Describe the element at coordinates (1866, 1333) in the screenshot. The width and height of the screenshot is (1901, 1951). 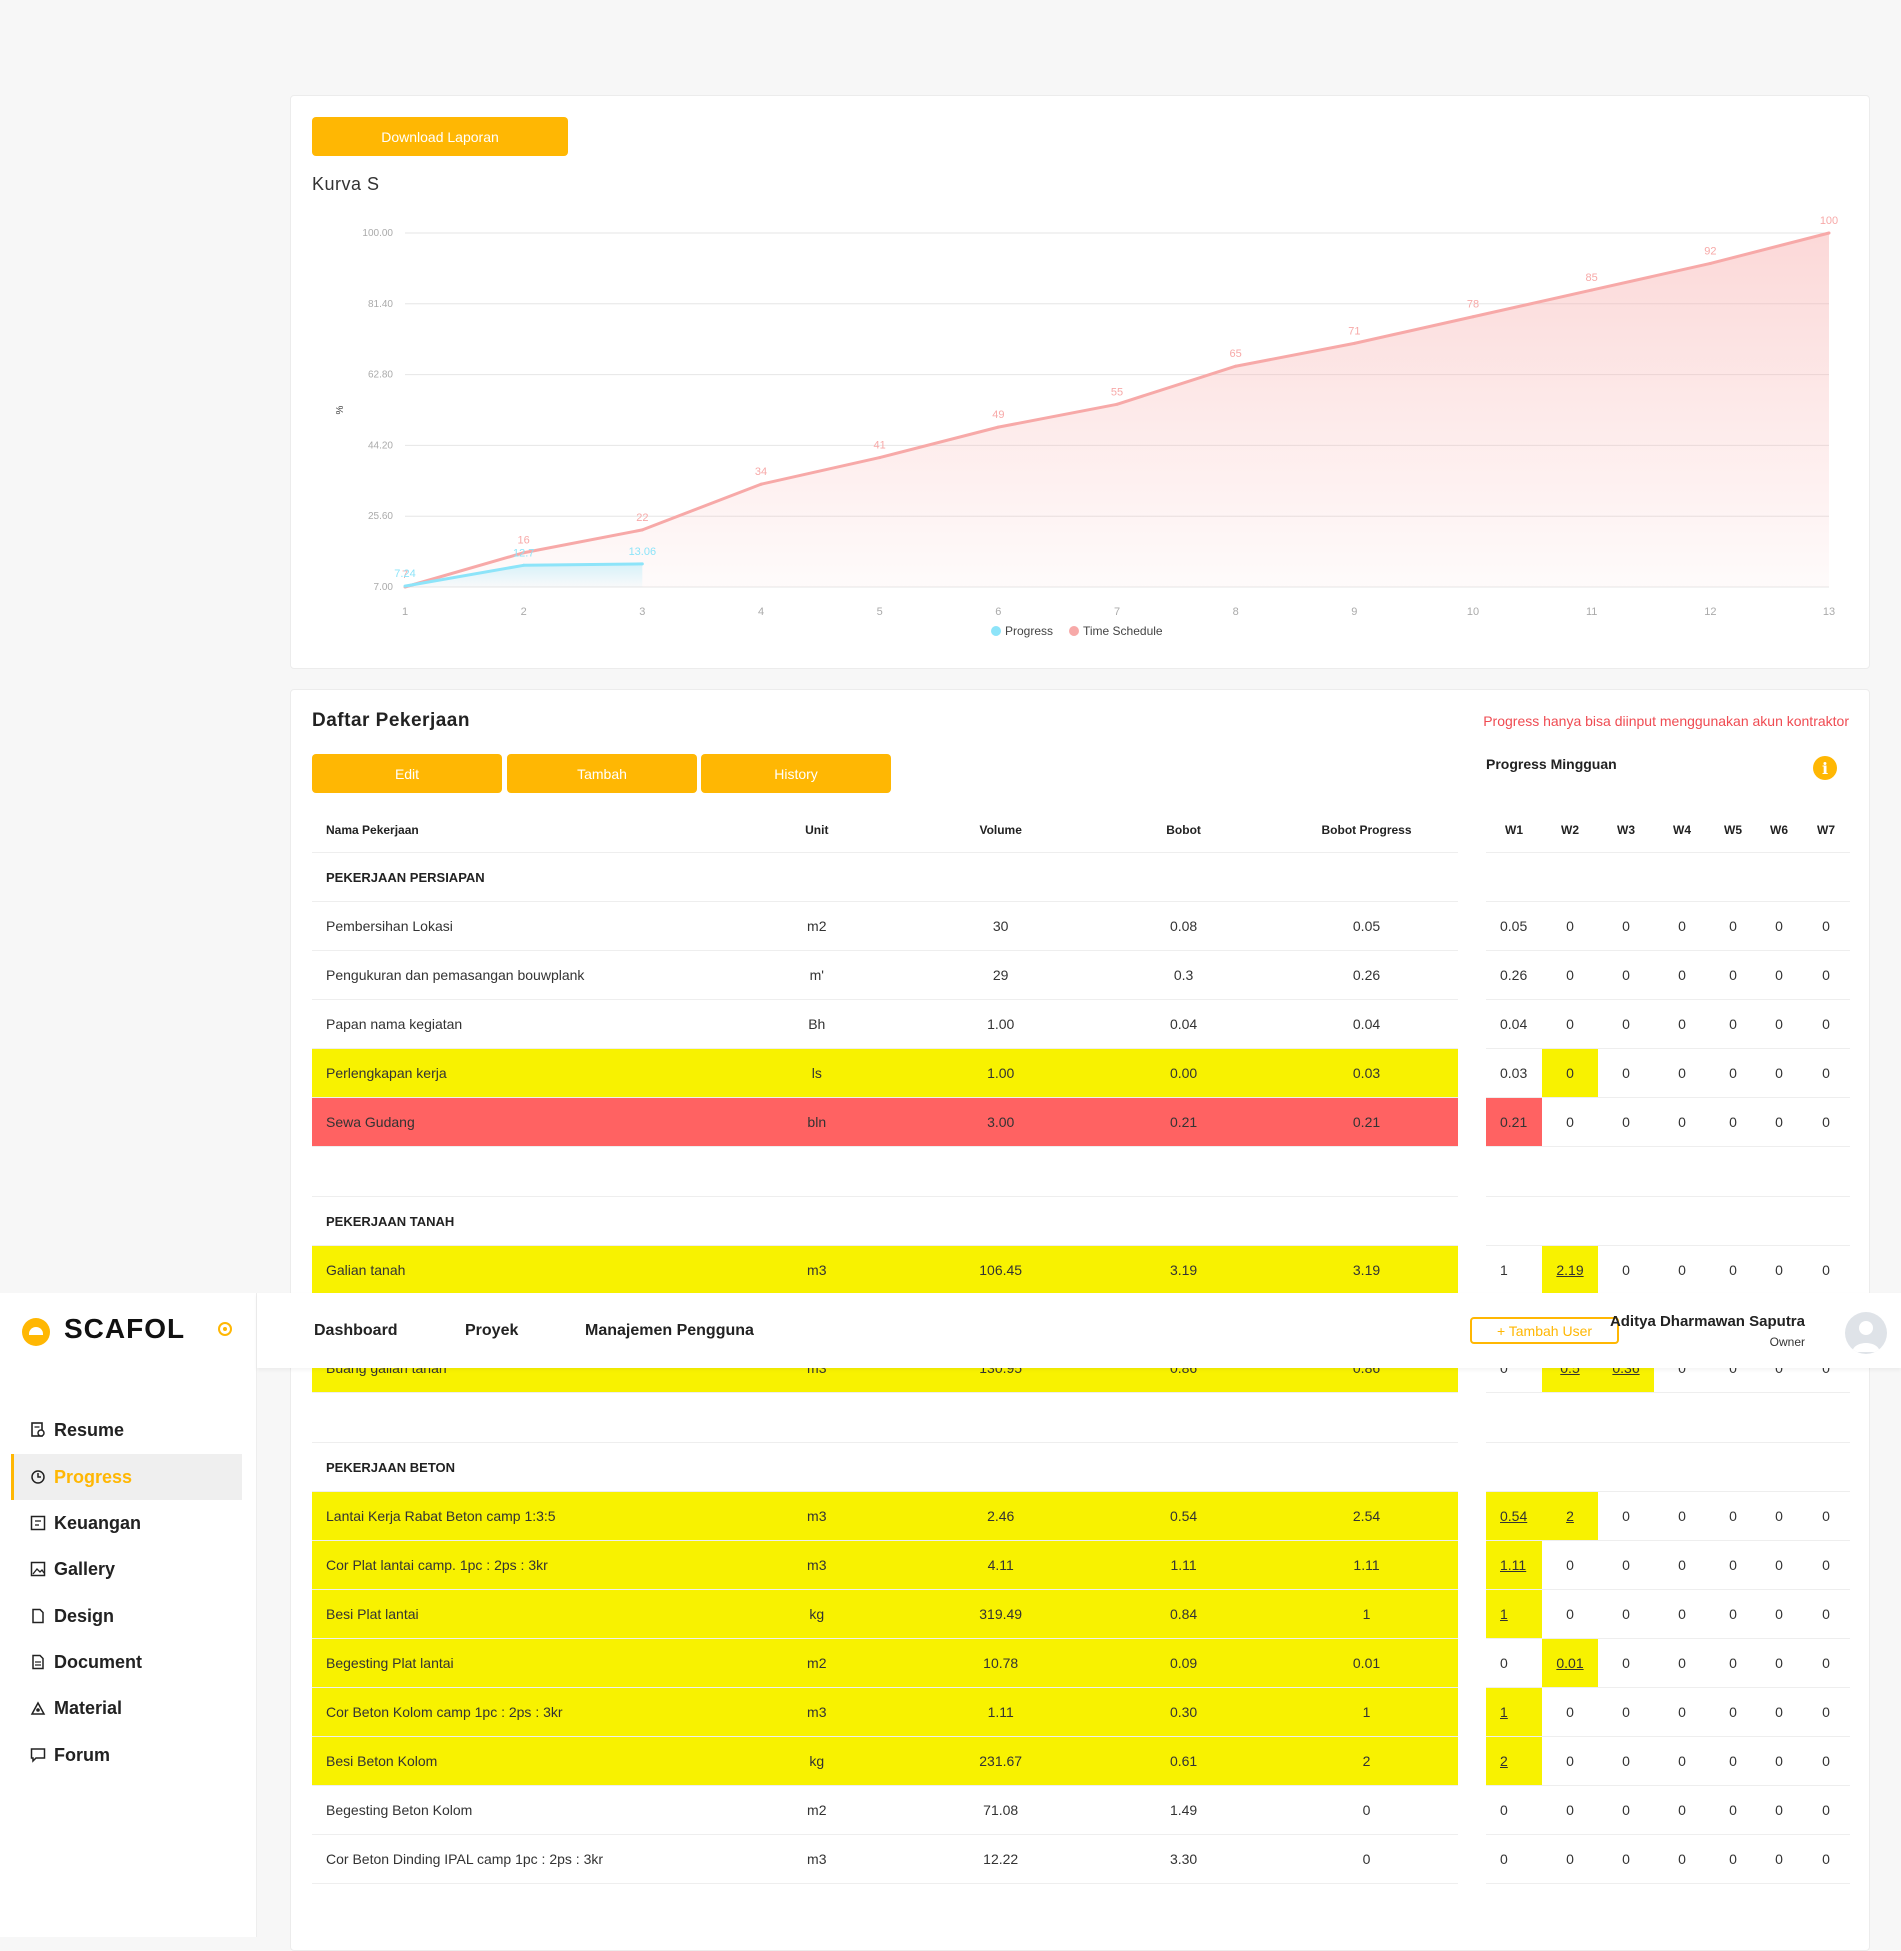
I see `avatar` at that location.